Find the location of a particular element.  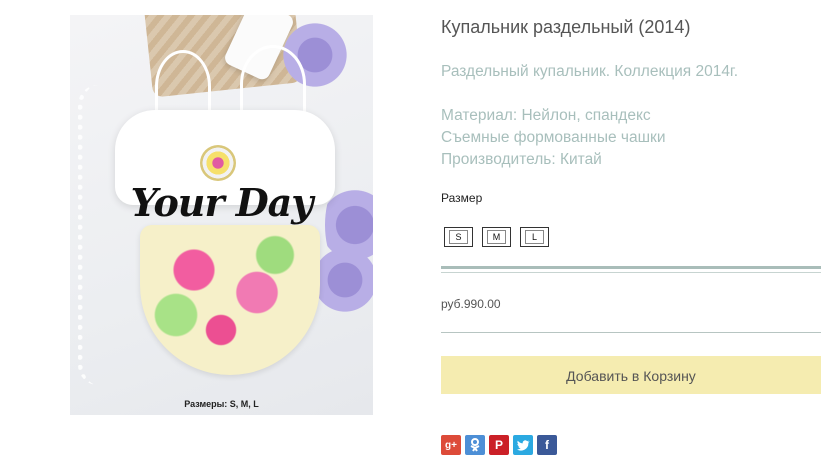

image-brand-text: Your Day is located at coordinates (222, 202).